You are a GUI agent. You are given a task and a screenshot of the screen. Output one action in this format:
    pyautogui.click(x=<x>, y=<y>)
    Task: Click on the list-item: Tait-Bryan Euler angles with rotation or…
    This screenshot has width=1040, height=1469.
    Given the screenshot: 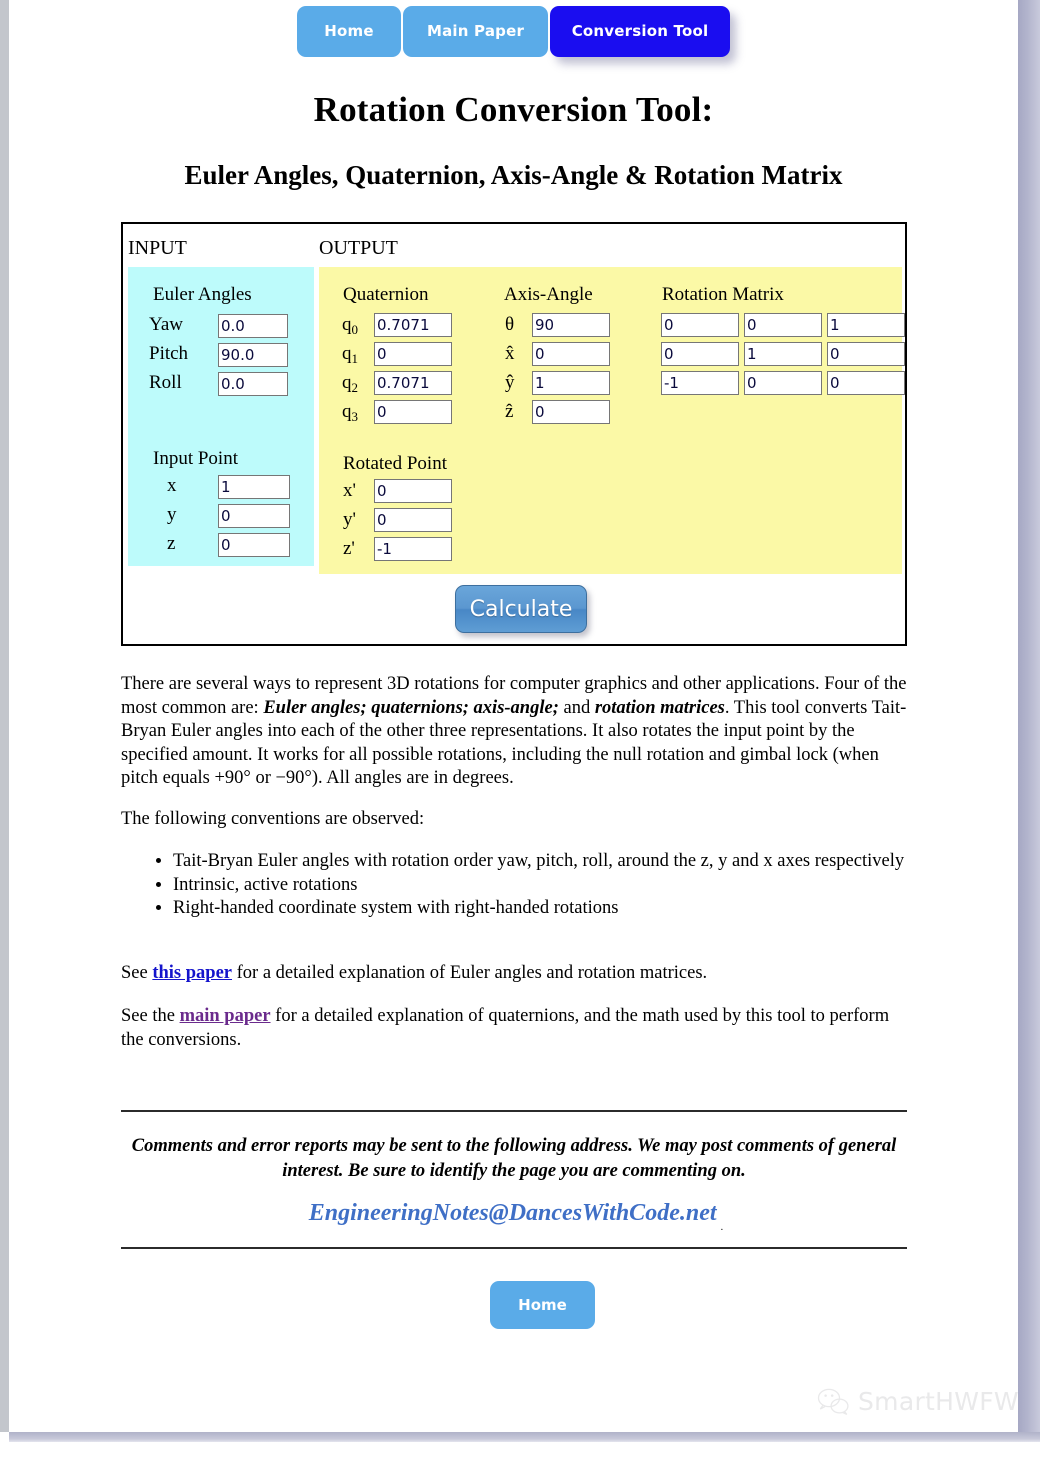 What is the action you would take?
    pyautogui.click(x=540, y=862)
    